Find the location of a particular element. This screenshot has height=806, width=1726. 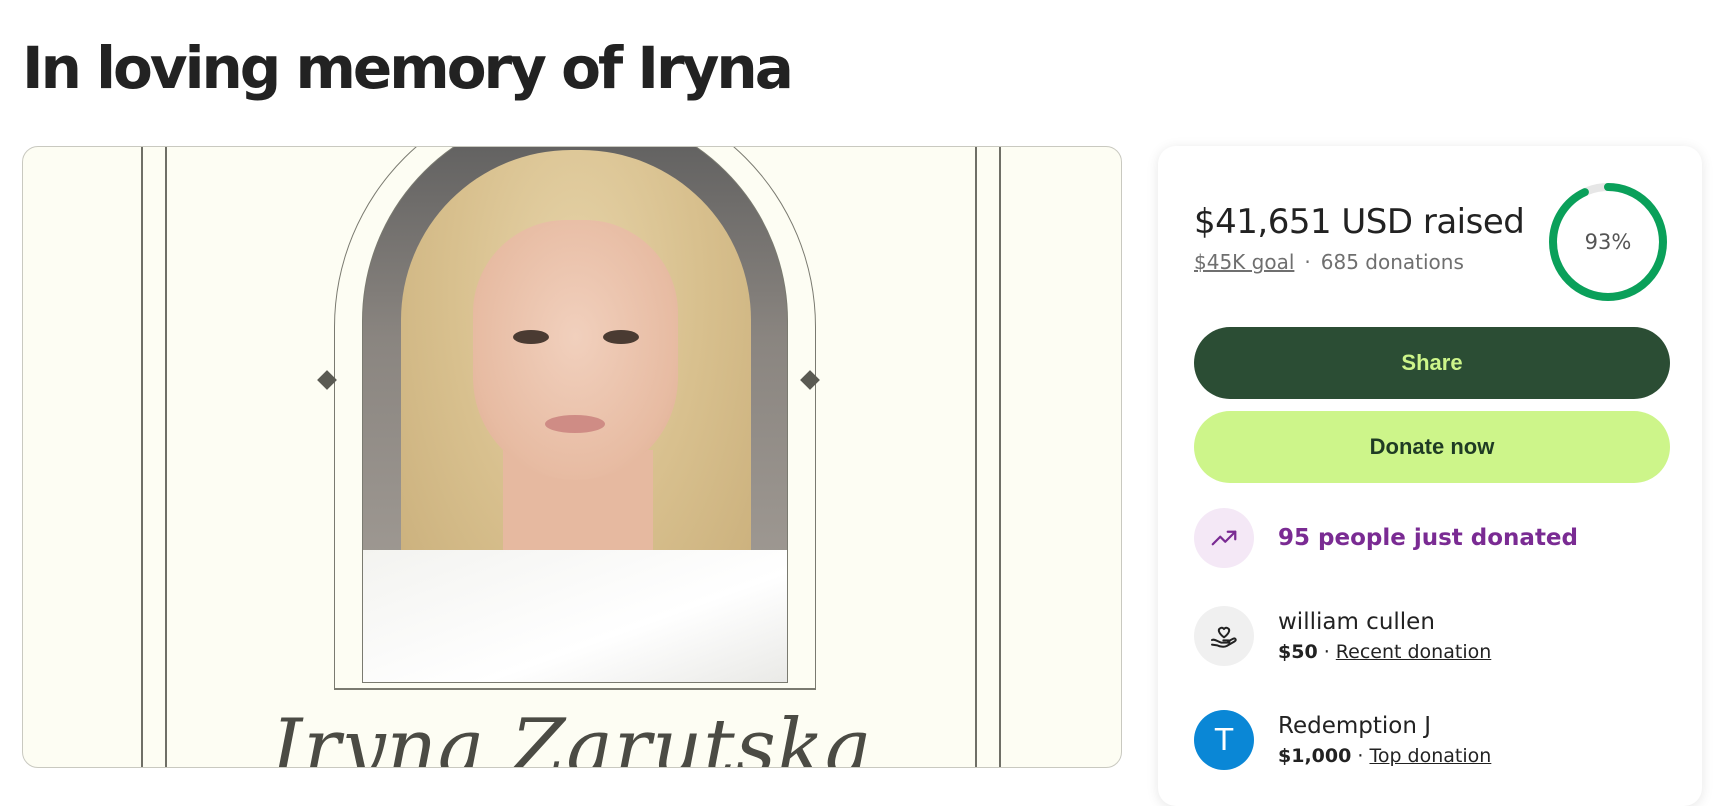

share-button: Share is located at coordinates (1432, 363).